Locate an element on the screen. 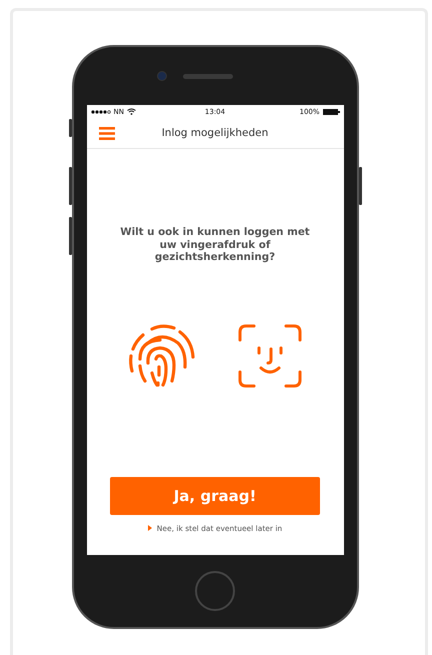 The image size is (432, 655). face-id-icon is located at coordinates (270, 356).